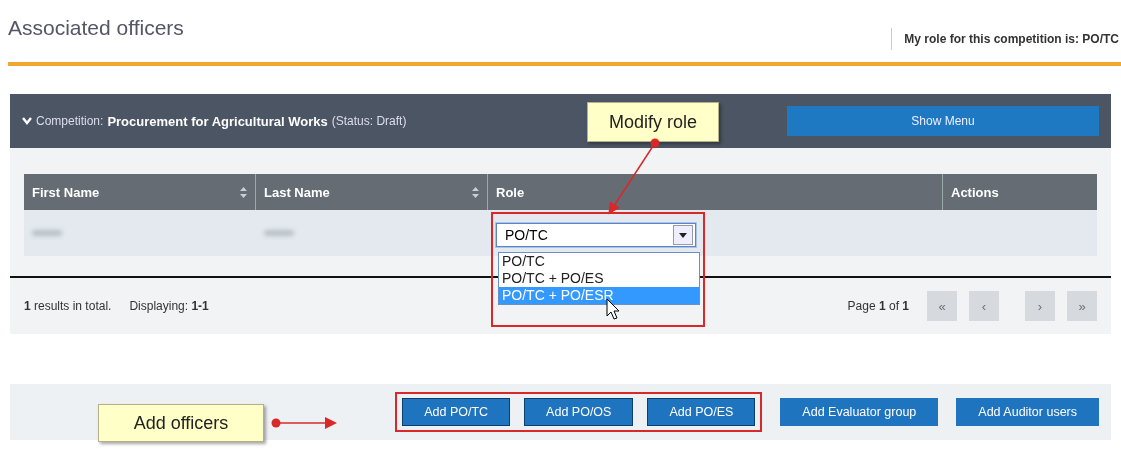 Image resolution: width=1121 pixels, height=458 pixels. What do you see at coordinates (599, 278) in the screenshot?
I see `dropdown-option: PO/TC + PO/ES` at bounding box center [599, 278].